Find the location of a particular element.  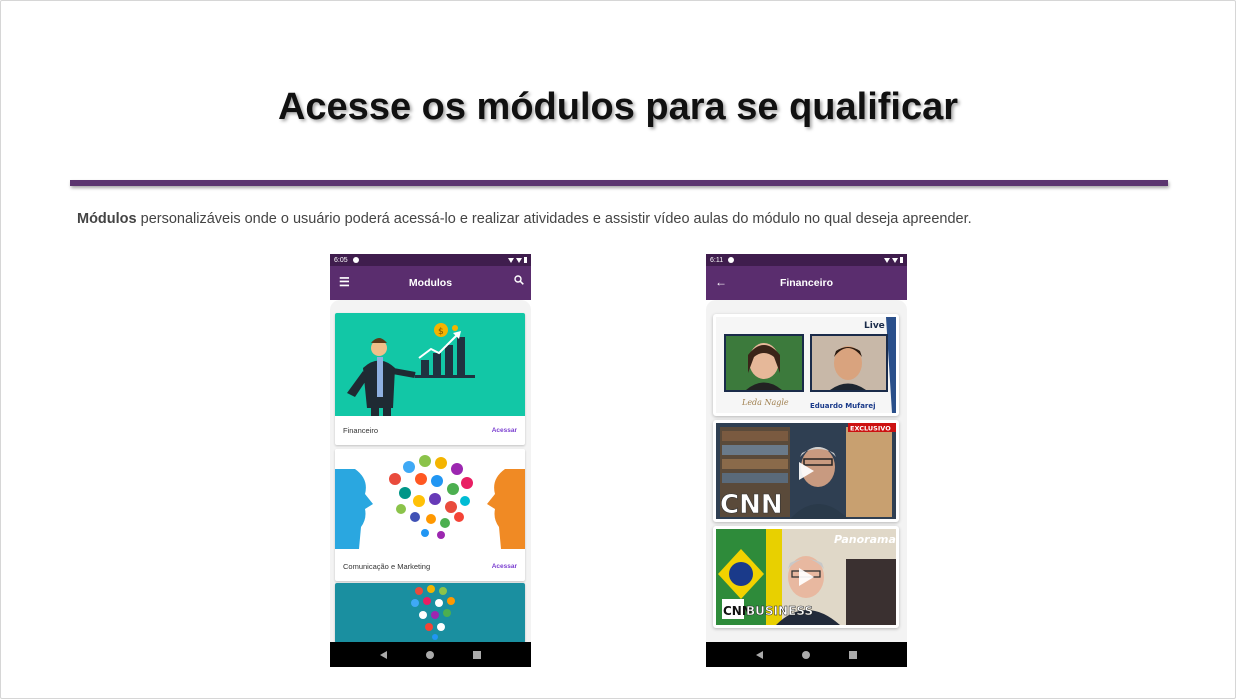

hamburger-menu-icon: ☰ is located at coordinates (344, 282).